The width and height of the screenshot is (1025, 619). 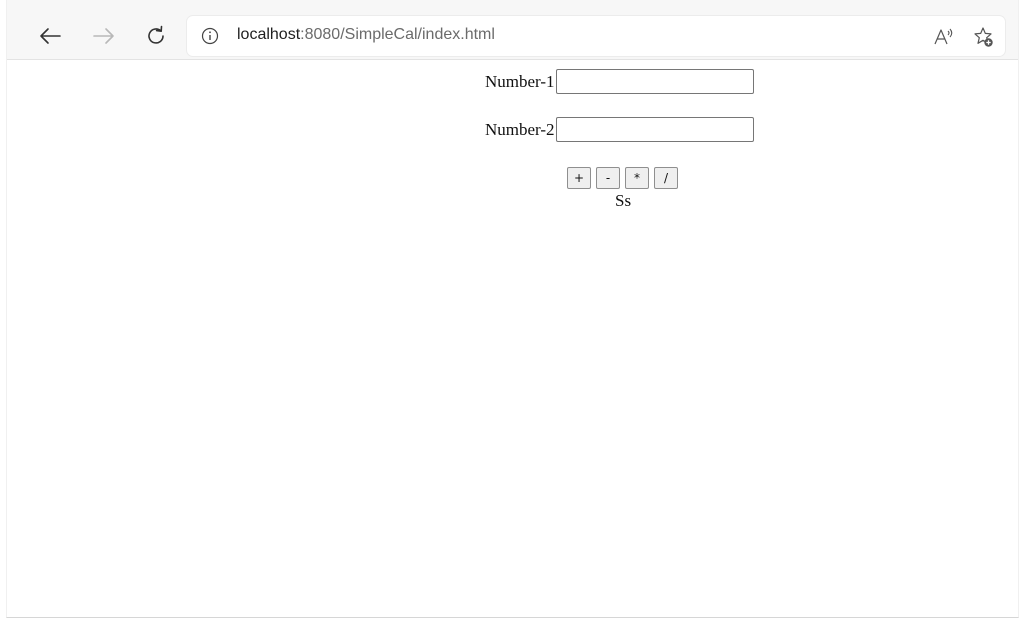 I want to click on number1-input, so click(x=654, y=81).